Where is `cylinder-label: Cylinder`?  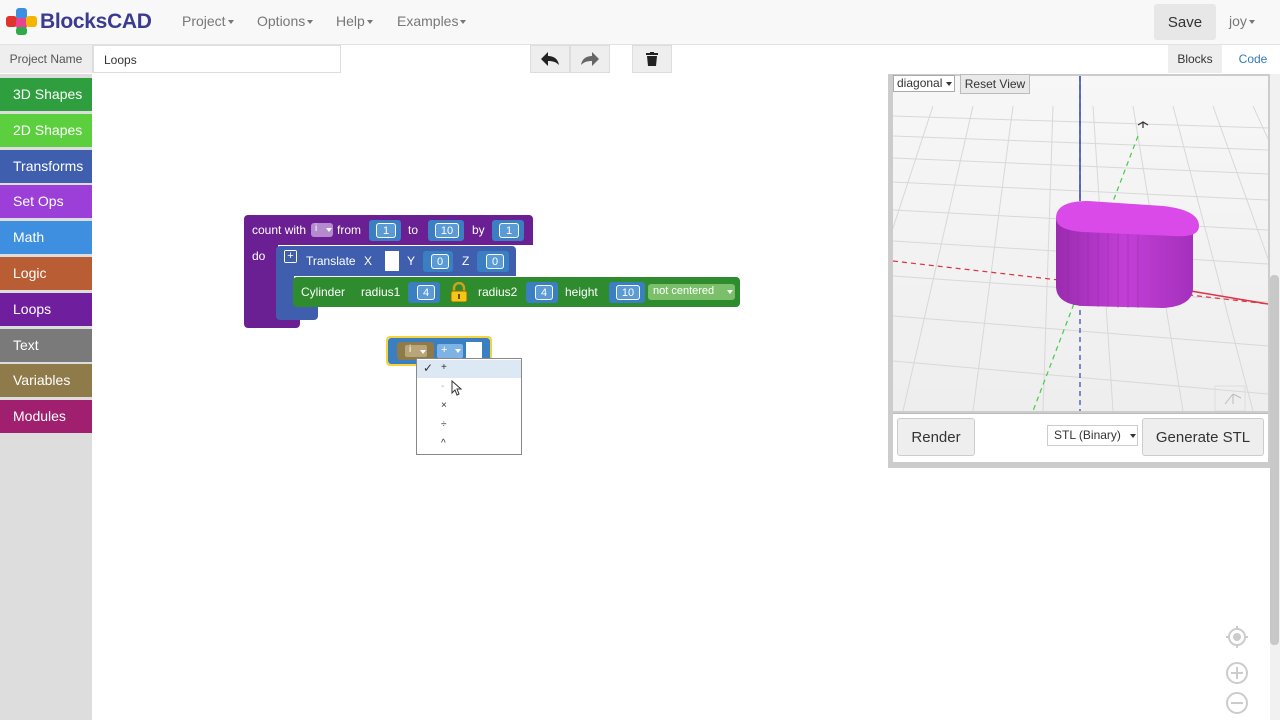
cylinder-label: Cylinder is located at coordinates (323, 292).